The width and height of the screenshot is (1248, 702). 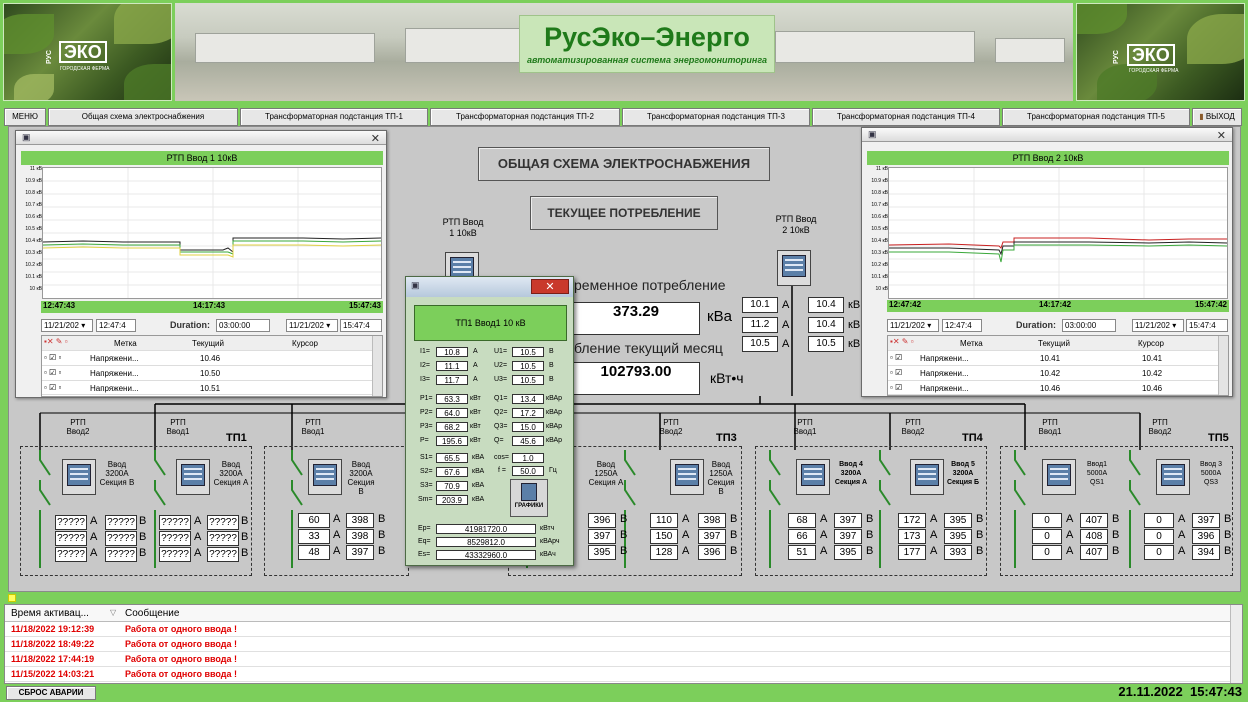 What do you see at coordinates (528, 380) in the screenshot?
I see `popup-u3-value: 10.5` at bounding box center [528, 380].